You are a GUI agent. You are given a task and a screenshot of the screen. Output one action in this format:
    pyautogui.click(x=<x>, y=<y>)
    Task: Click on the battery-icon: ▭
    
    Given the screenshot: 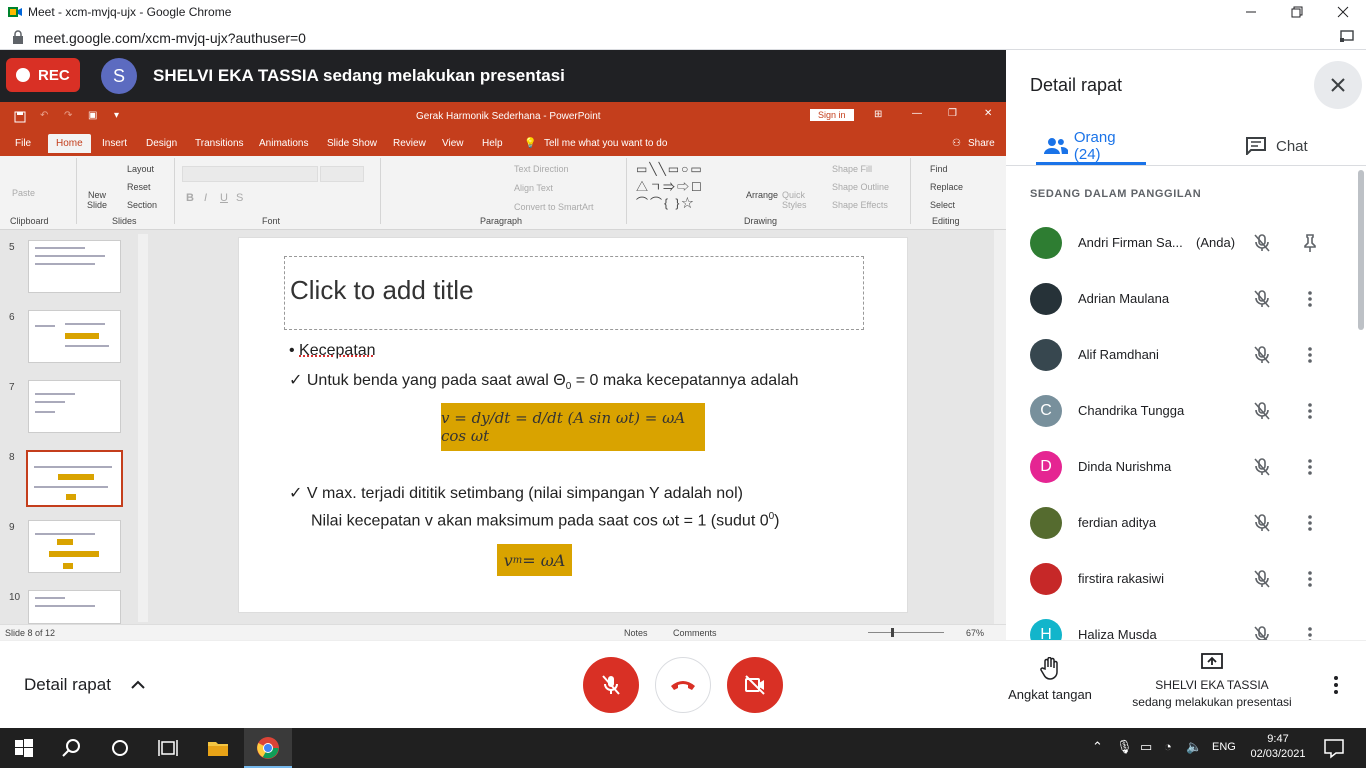 What is the action you would take?
    pyautogui.click(x=1146, y=747)
    